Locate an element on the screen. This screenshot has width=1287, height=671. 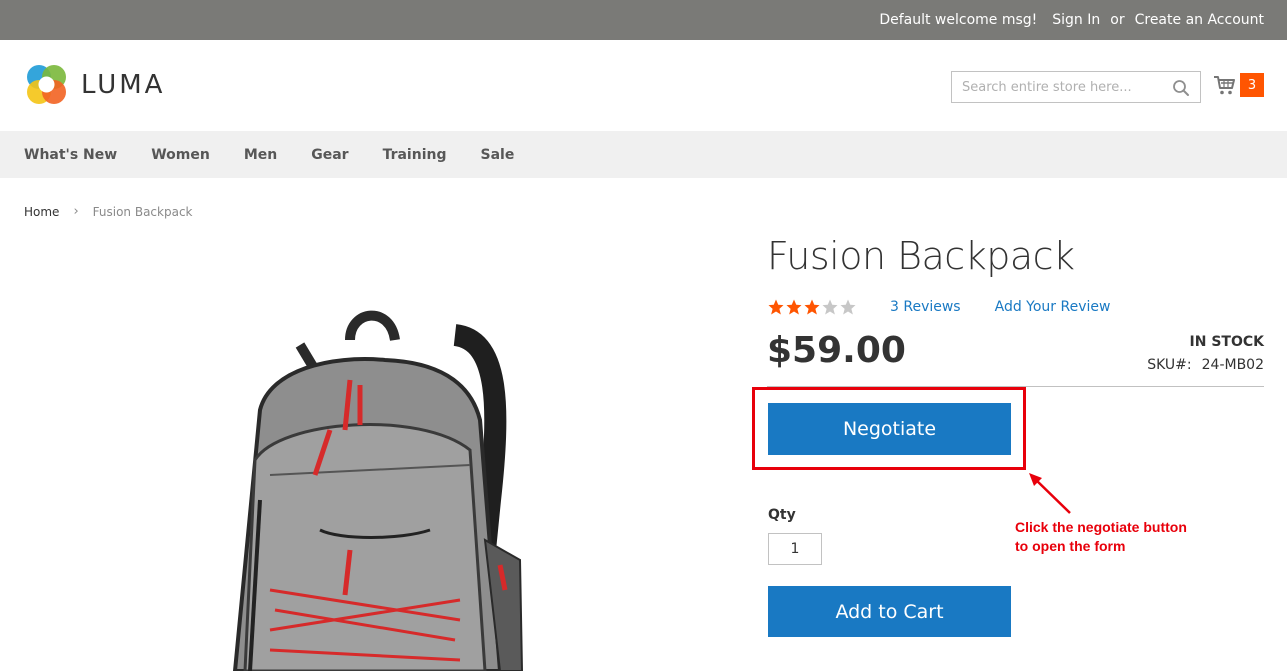
nav-item-training: Training is located at coordinates (415, 155).